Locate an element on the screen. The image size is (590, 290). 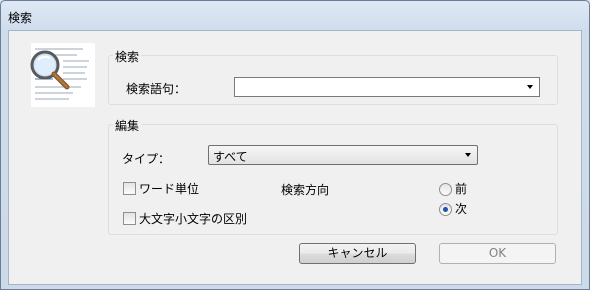
type-label: タイプ： is located at coordinates (146, 159).